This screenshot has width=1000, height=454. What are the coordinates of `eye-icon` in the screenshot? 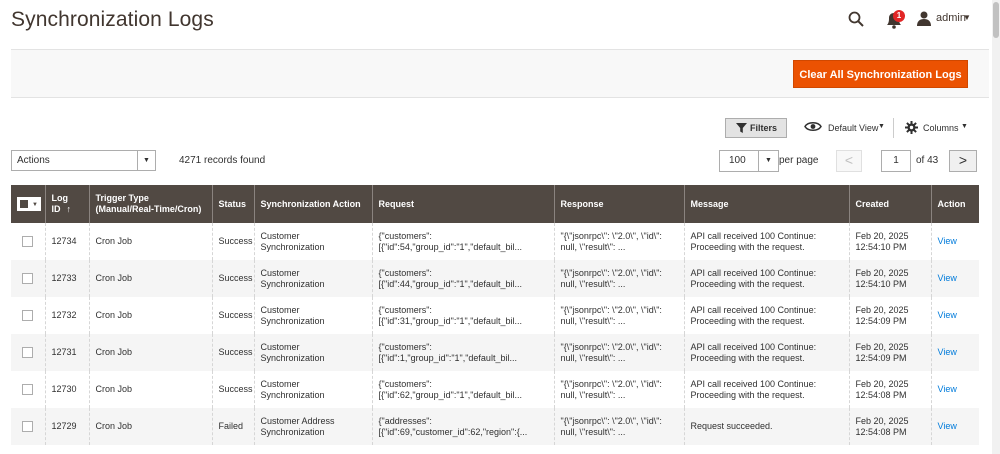 It's located at (813, 126).